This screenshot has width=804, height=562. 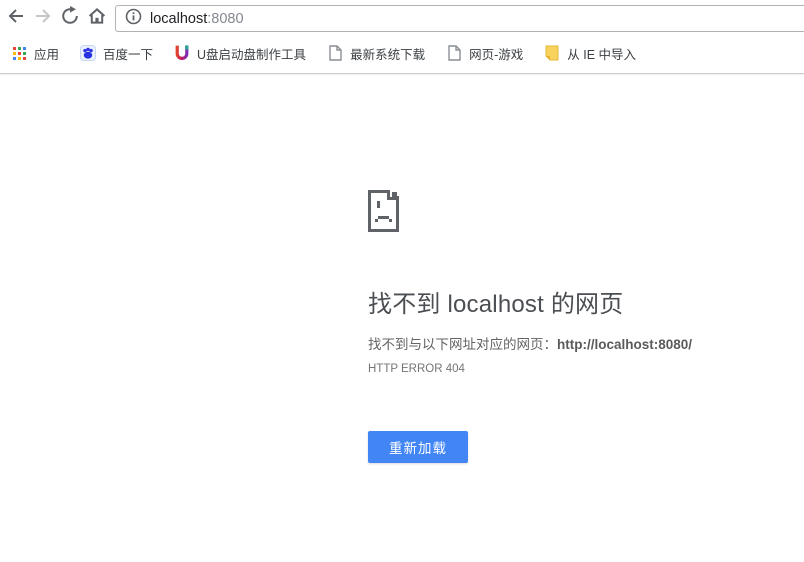 I want to click on back-arrow-icon, so click(x=16, y=18).